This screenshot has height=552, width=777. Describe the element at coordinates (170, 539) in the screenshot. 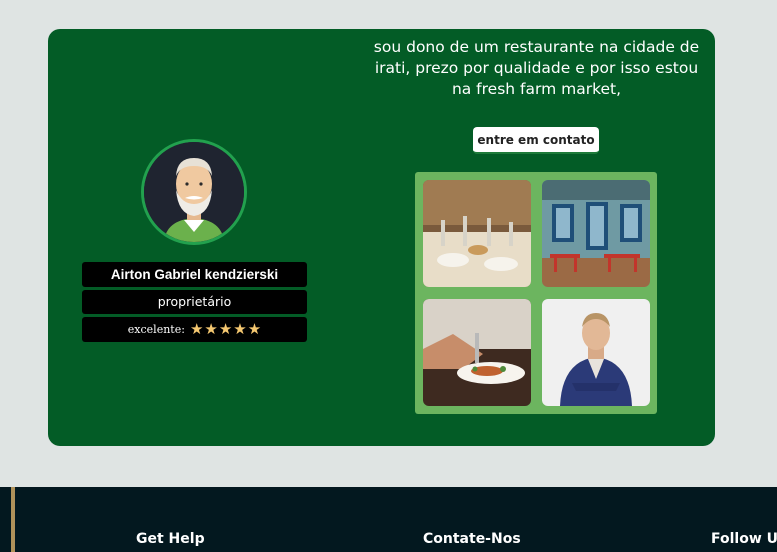

I see `footer-heading-get-help: Get Help` at that location.